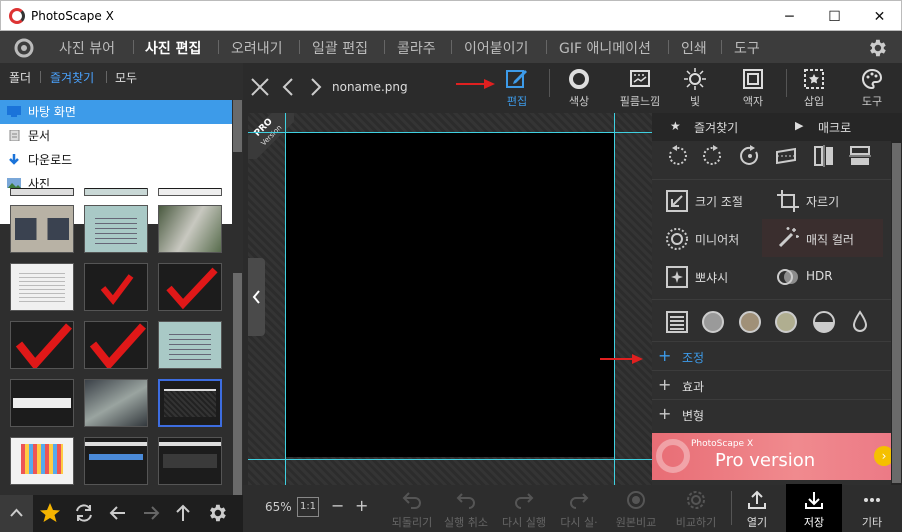 The width and height of the screenshot is (902, 532). What do you see at coordinates (126, 77) in the screenshot?
I see `tab-all: 모두` at bounding box center [126, 77].